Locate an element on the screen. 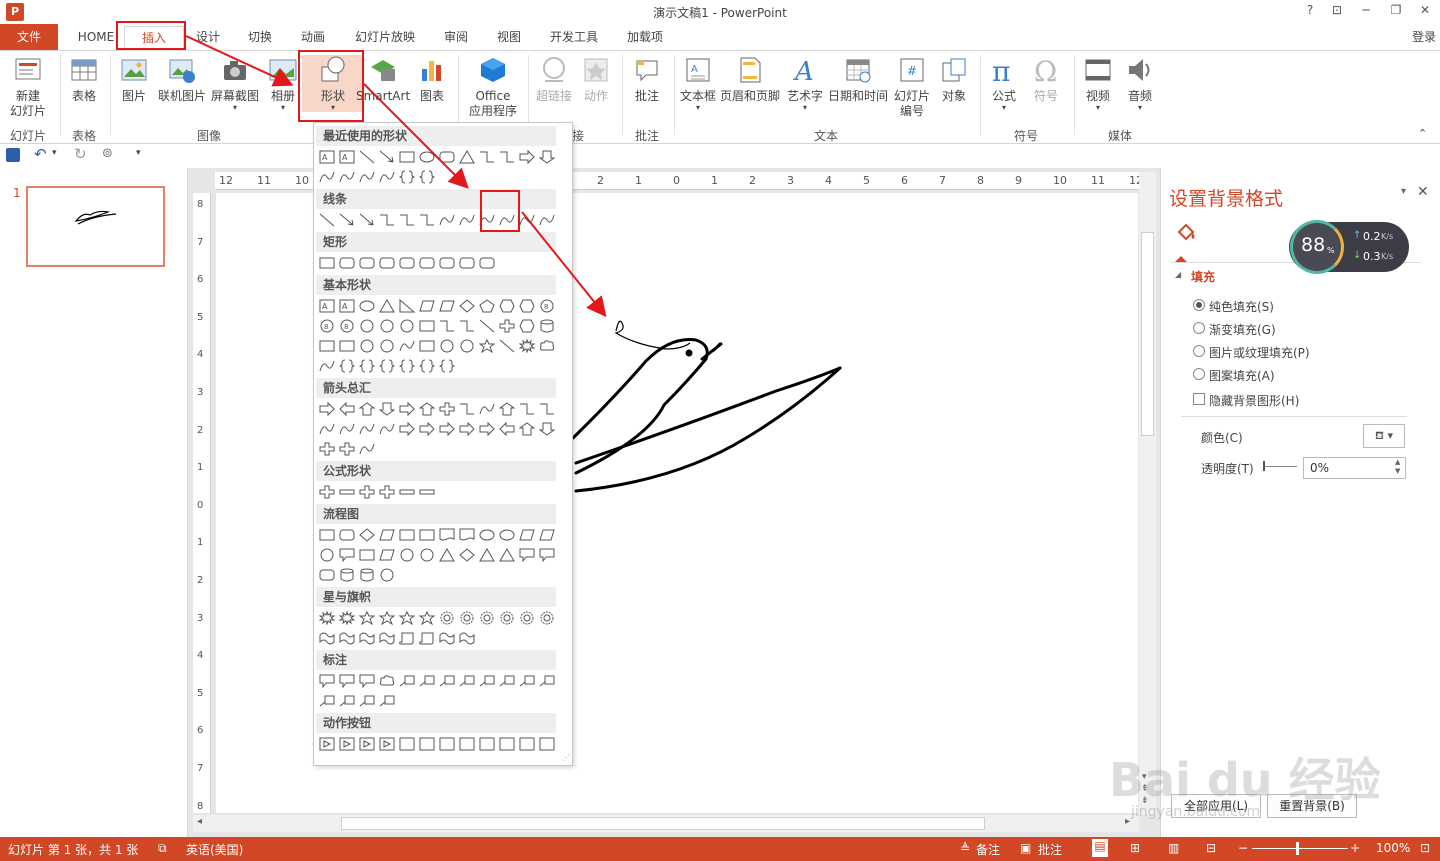  equation-button: π 公式 ▾ is located at coordinates (1004, 83).